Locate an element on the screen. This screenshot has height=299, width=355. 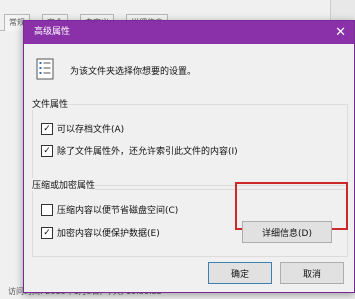
compress-checkbox-row: 压缩内容以便节省磁盘空间(C) is located at coordinates (109, 209).